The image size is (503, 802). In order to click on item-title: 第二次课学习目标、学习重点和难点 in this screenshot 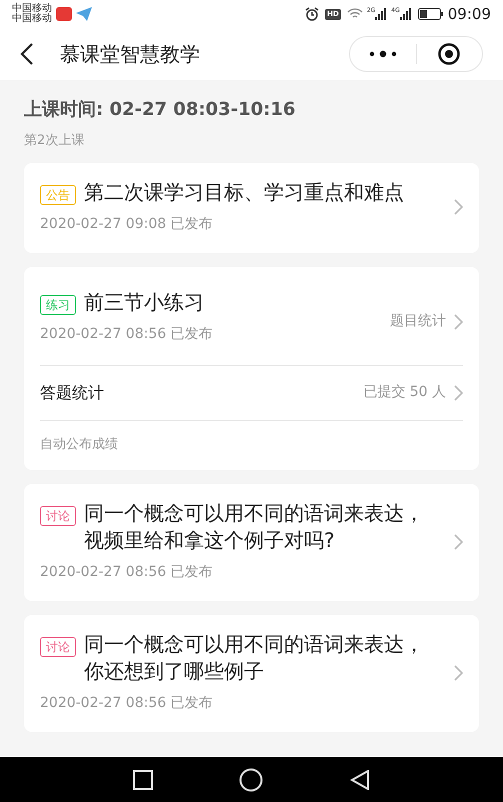, I will do `click(244, 192)`.